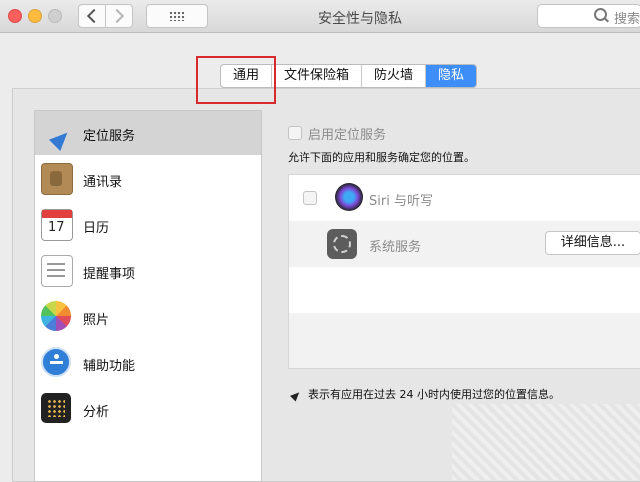  What do you see at coordinates (317, 76) in the screenshot?
I see `tab-filevault: 文件保险箱` at bounding box center [317, 76].